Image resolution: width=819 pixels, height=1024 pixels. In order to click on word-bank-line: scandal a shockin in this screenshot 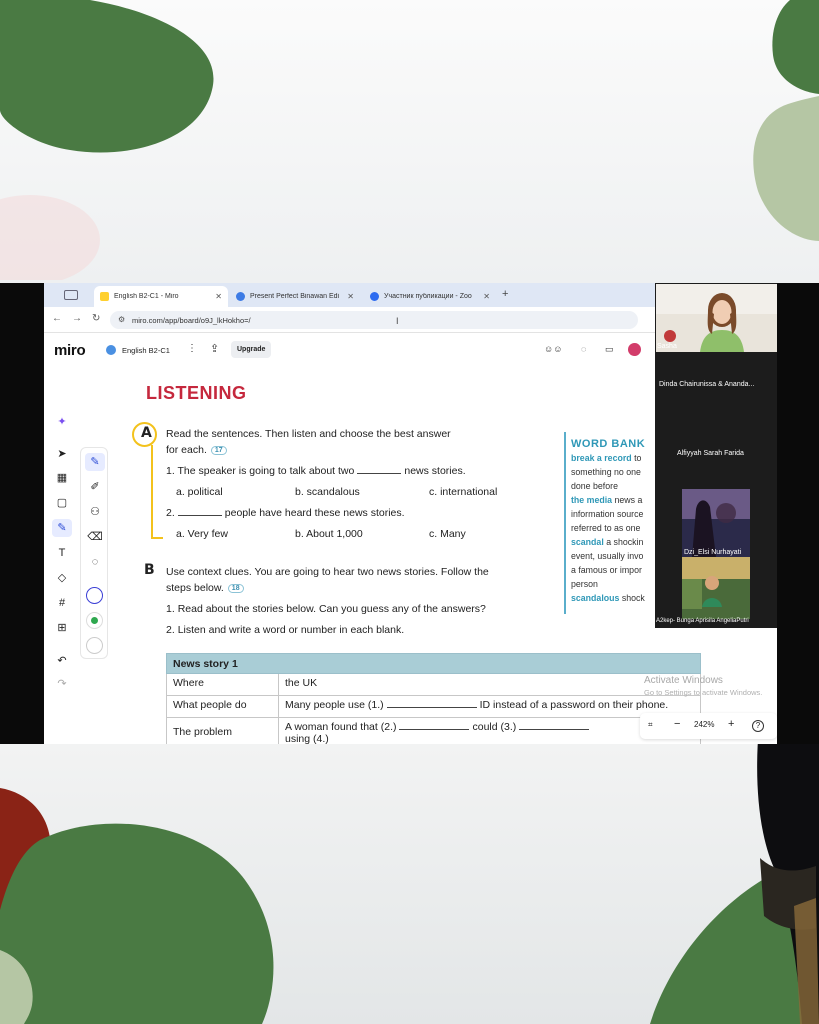, I will do `click(607, 542)`.